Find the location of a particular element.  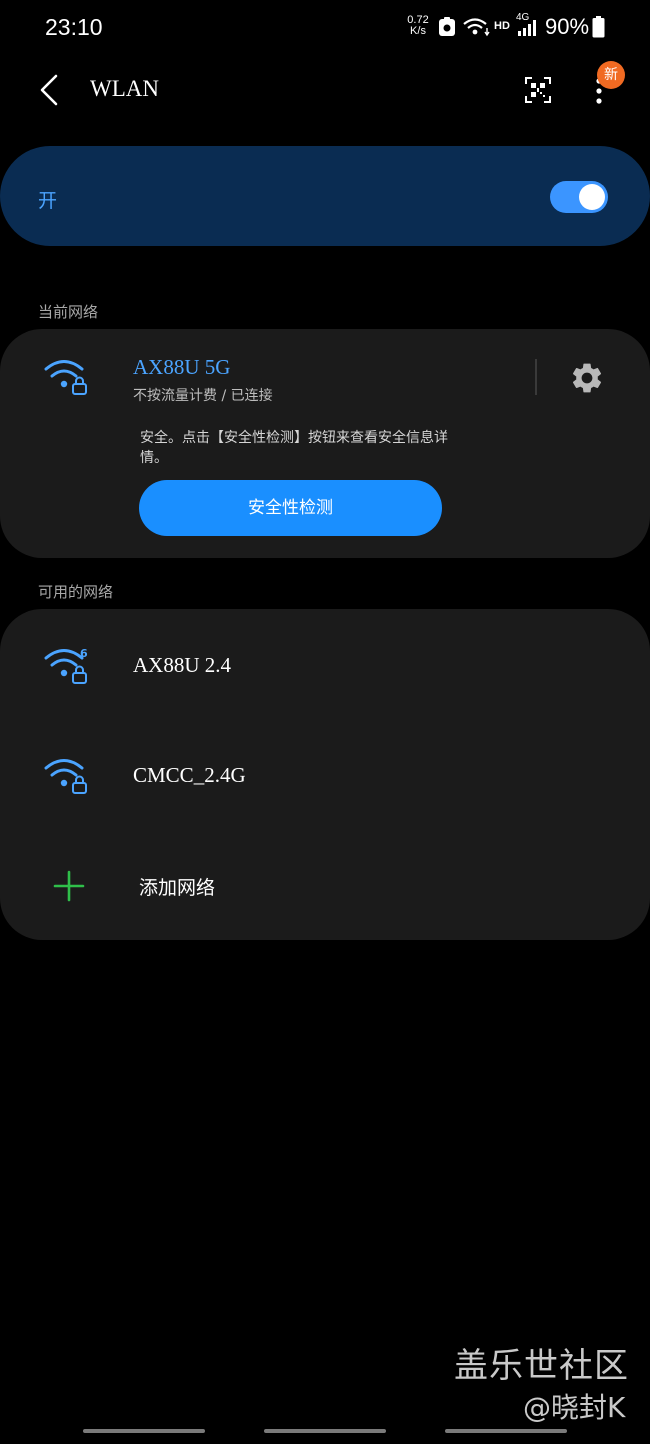

plus-icon is located at coordinates (69, 886).